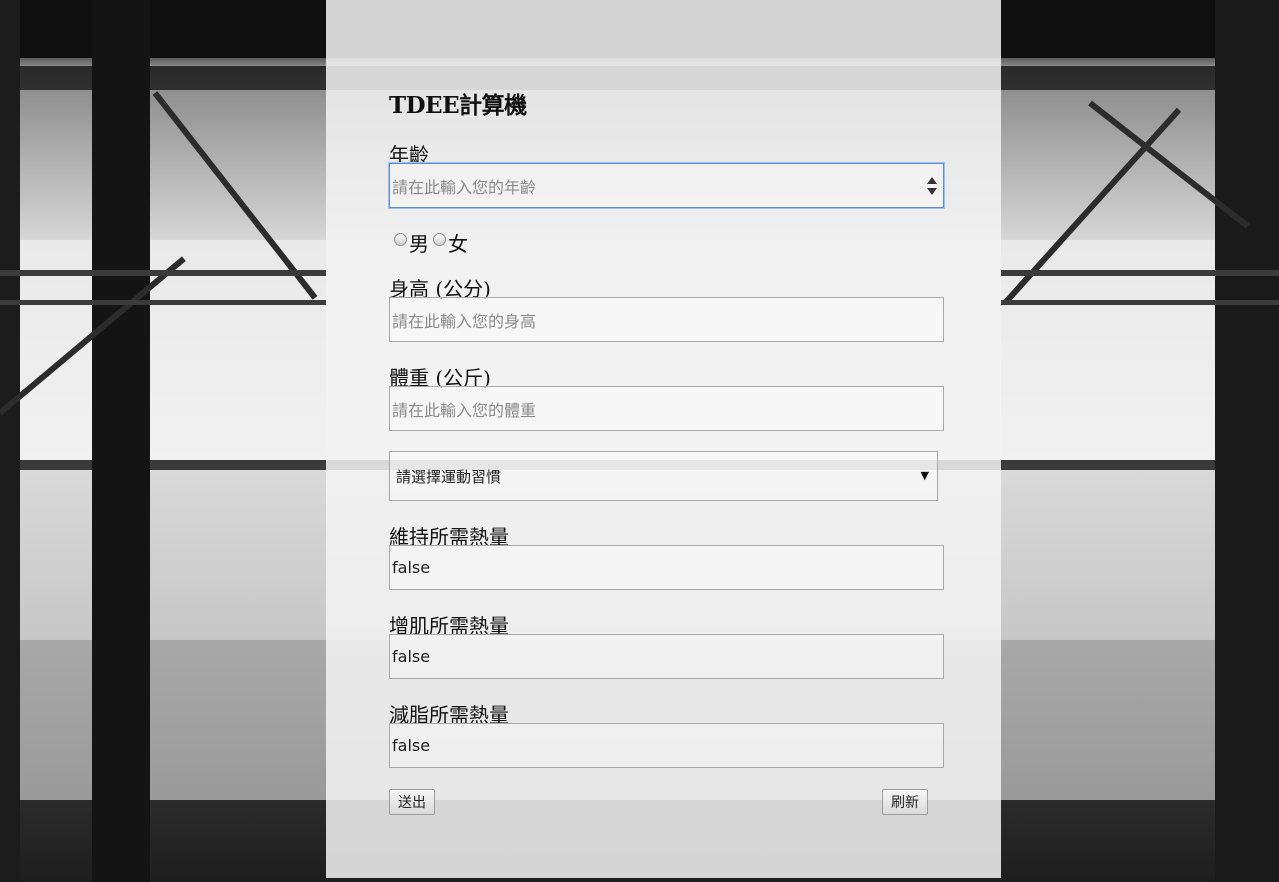 The image size is (1279, 882). What do you see at coordinates (411, 656) in the screenshot?
I see `bulk-calories-value: false` at bounding box center [411, 656].